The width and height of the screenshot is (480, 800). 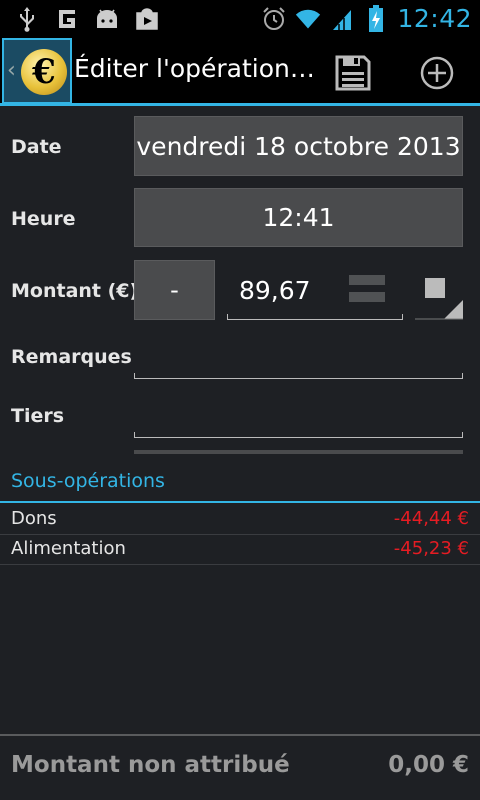 I want to click on alarm-icon, so click(x=274, y=19).